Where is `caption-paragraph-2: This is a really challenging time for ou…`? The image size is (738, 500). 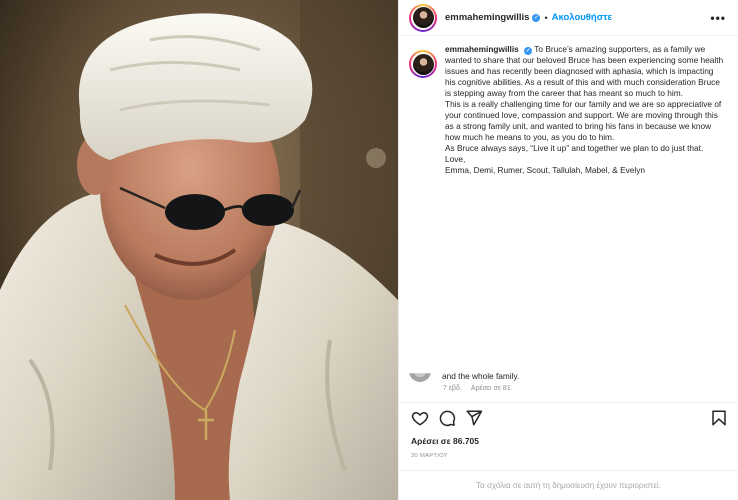
caption-paragraph-2: This is a really challenging time for ou… is located at coordinates (583, 120).